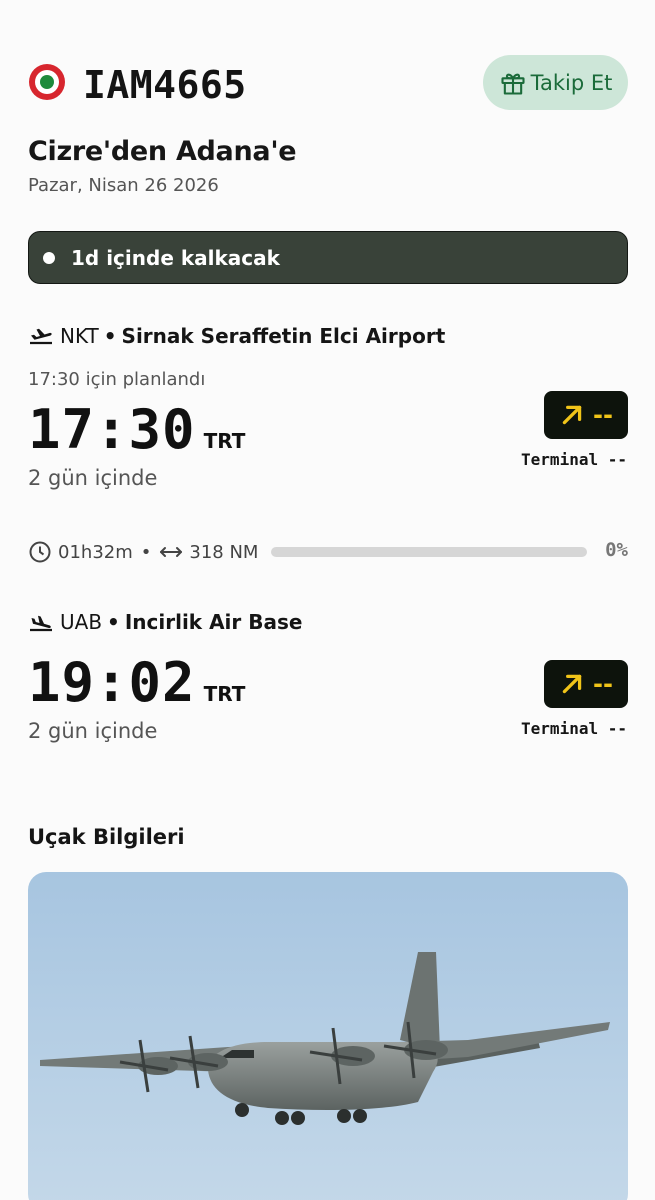  What do you see at coordinates (79, 336) in the screenshot?
I see `departure-code: NKT` at bounding box center [79, 336].